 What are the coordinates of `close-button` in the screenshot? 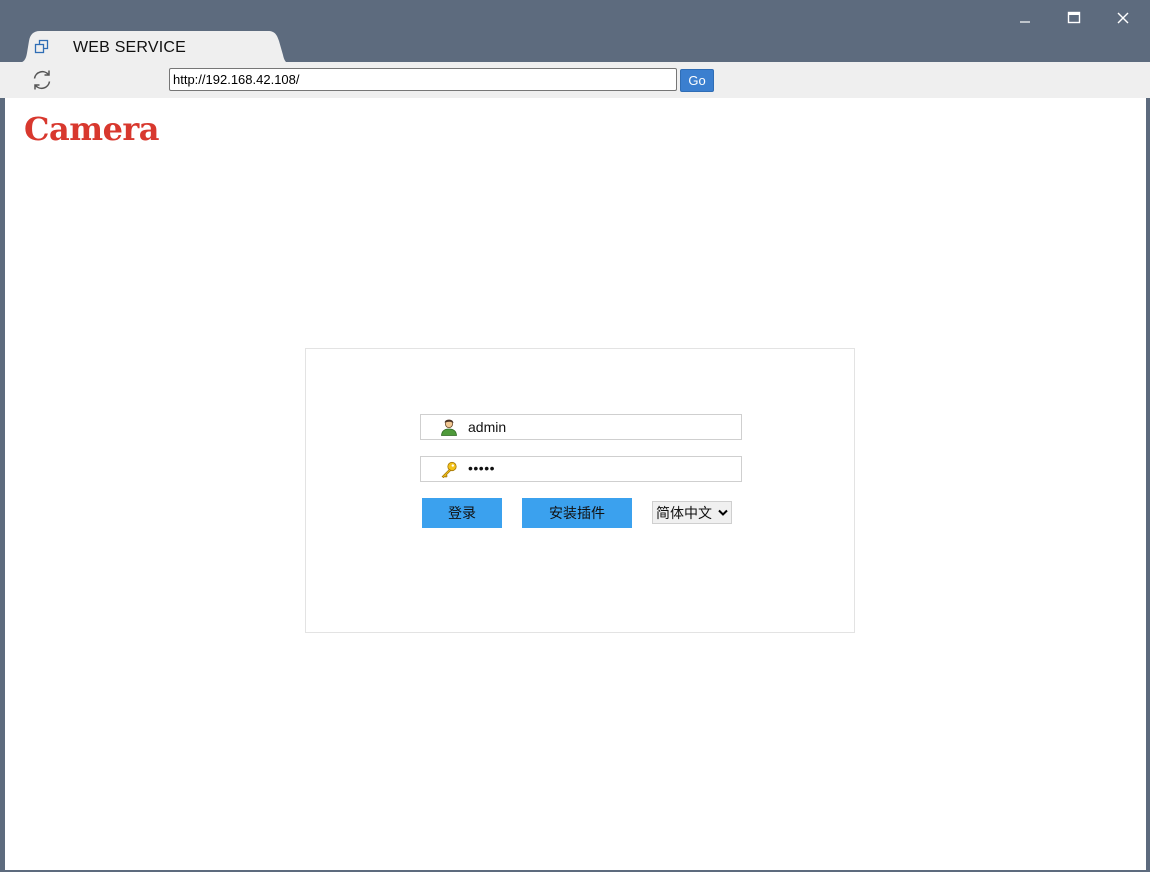 It's located at (1123, 18).